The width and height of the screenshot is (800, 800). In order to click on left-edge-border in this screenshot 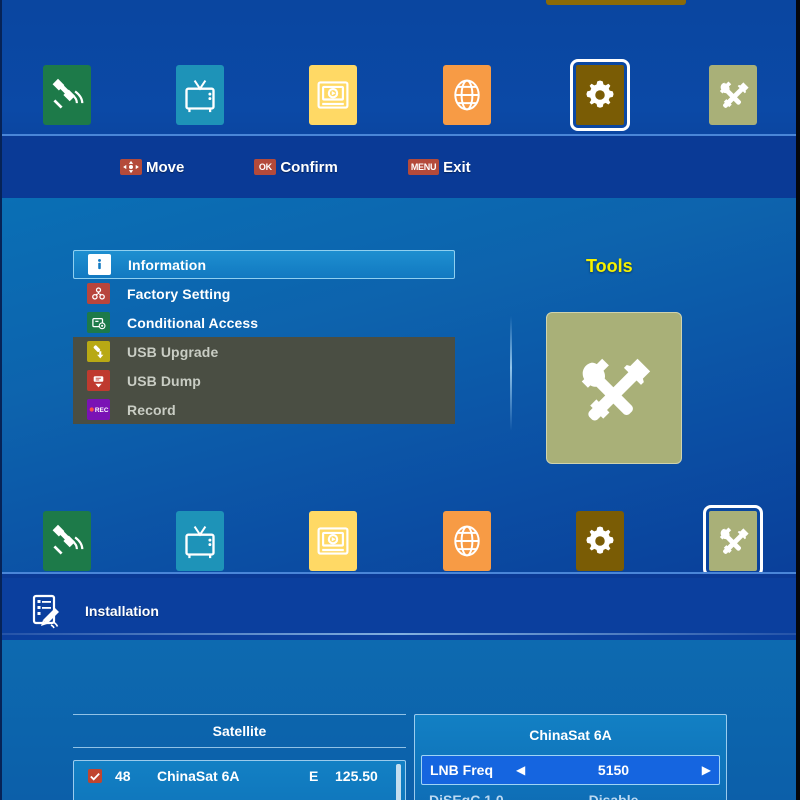, I will do `click(1, 400)`.